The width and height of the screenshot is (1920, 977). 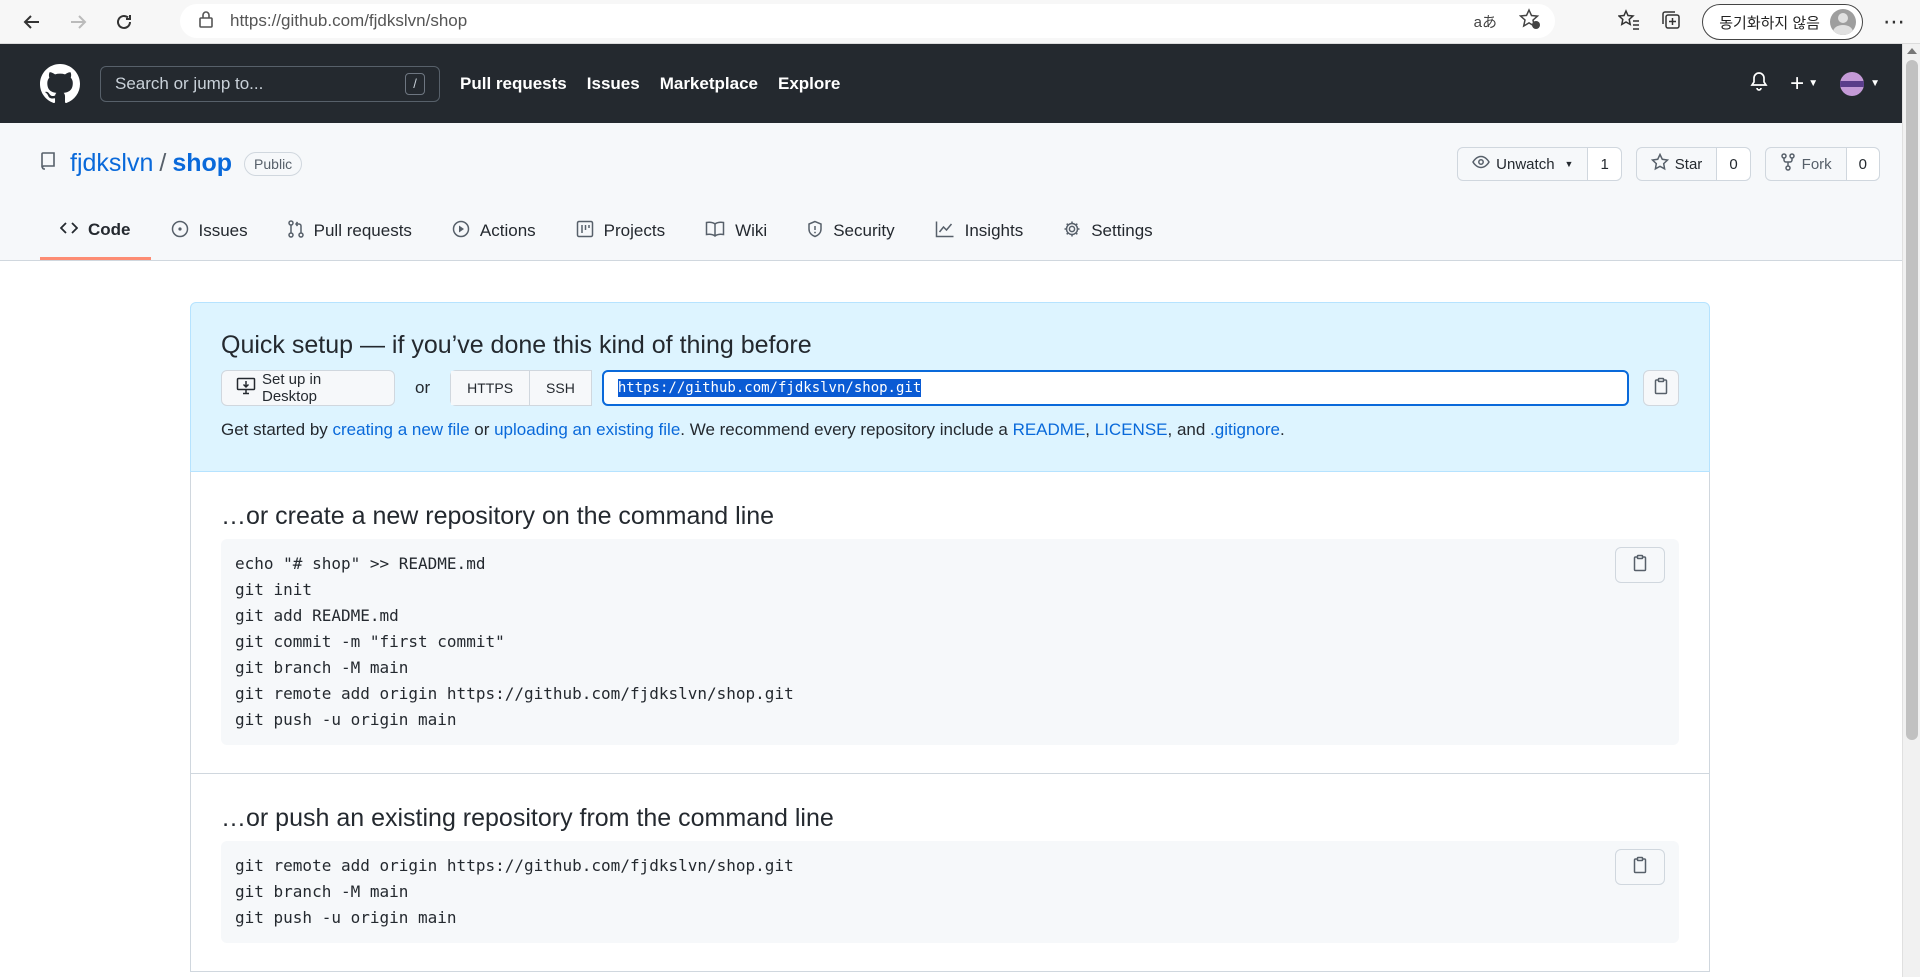 I want to click on clone-protocol-toggle: HTTPS SSH, so click(x=521, y=388).